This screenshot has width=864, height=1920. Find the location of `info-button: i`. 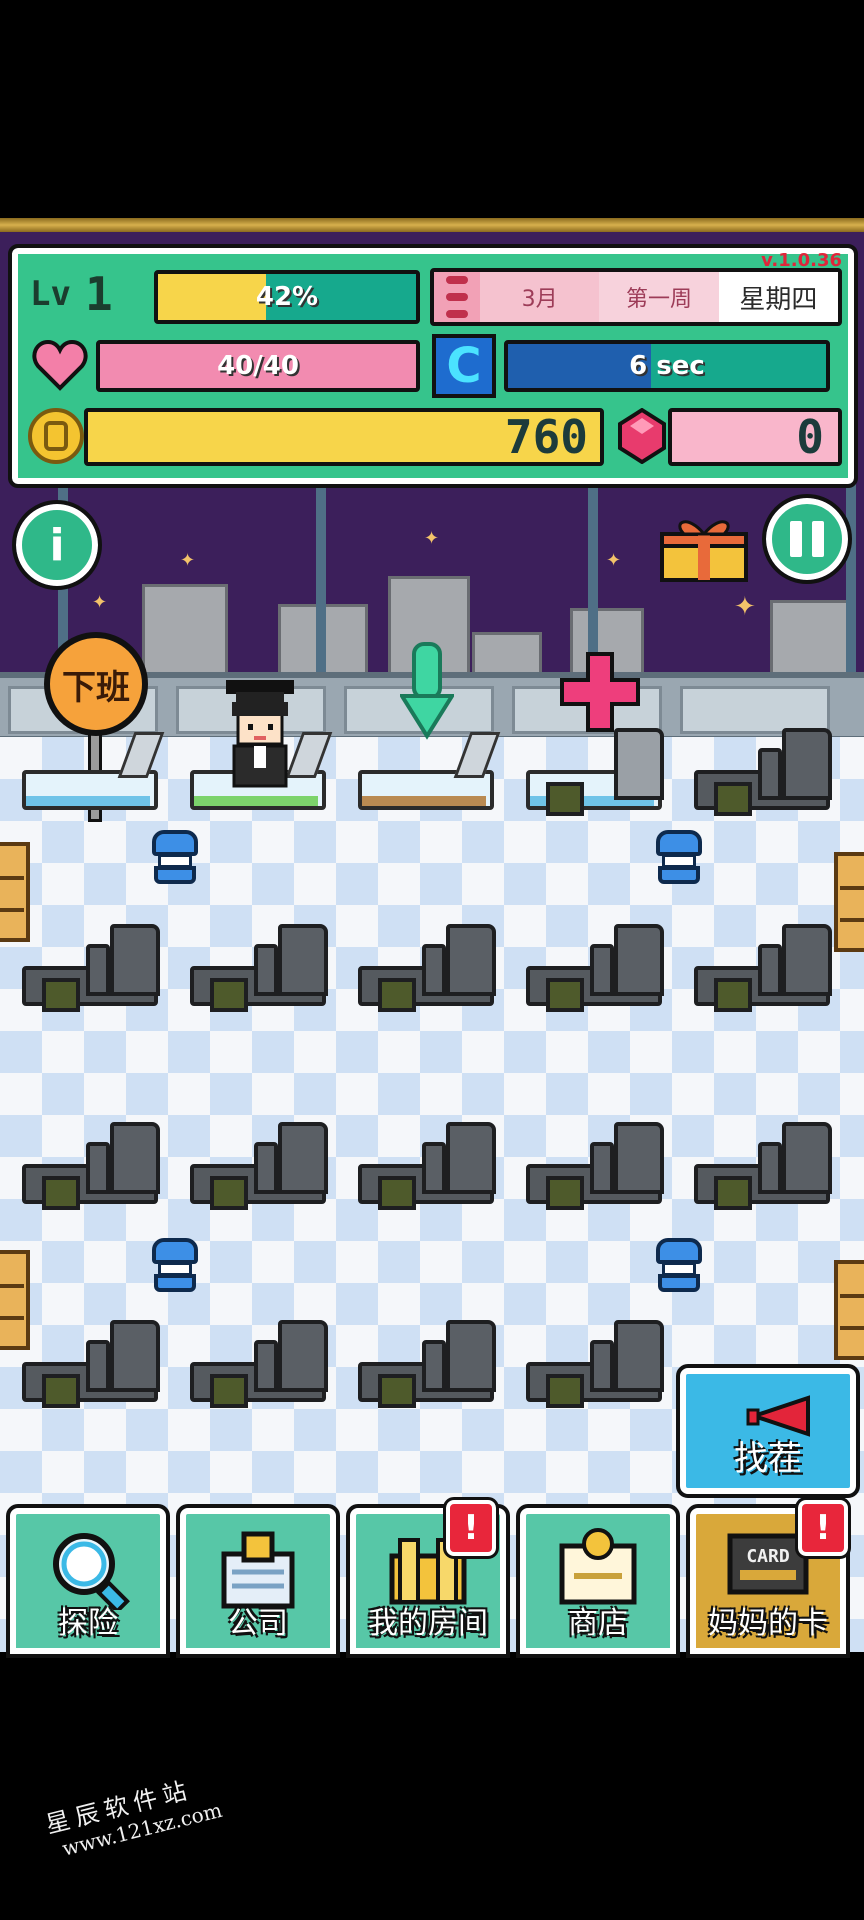

info-button: i is located at coordinates (57, 545).